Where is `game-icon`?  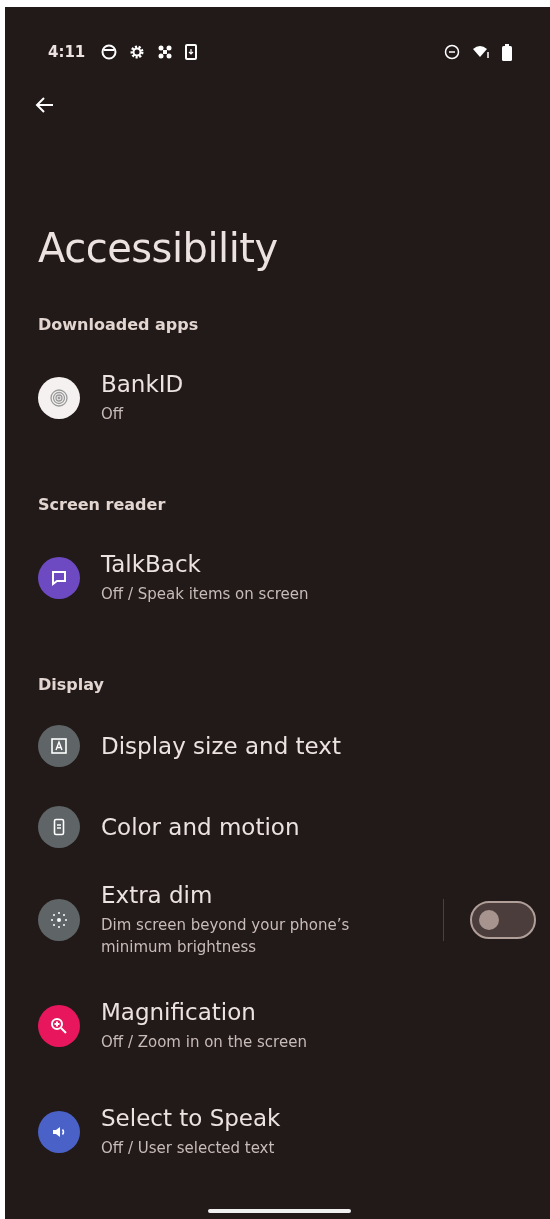
game-icon is located at coordinates (165, 52).